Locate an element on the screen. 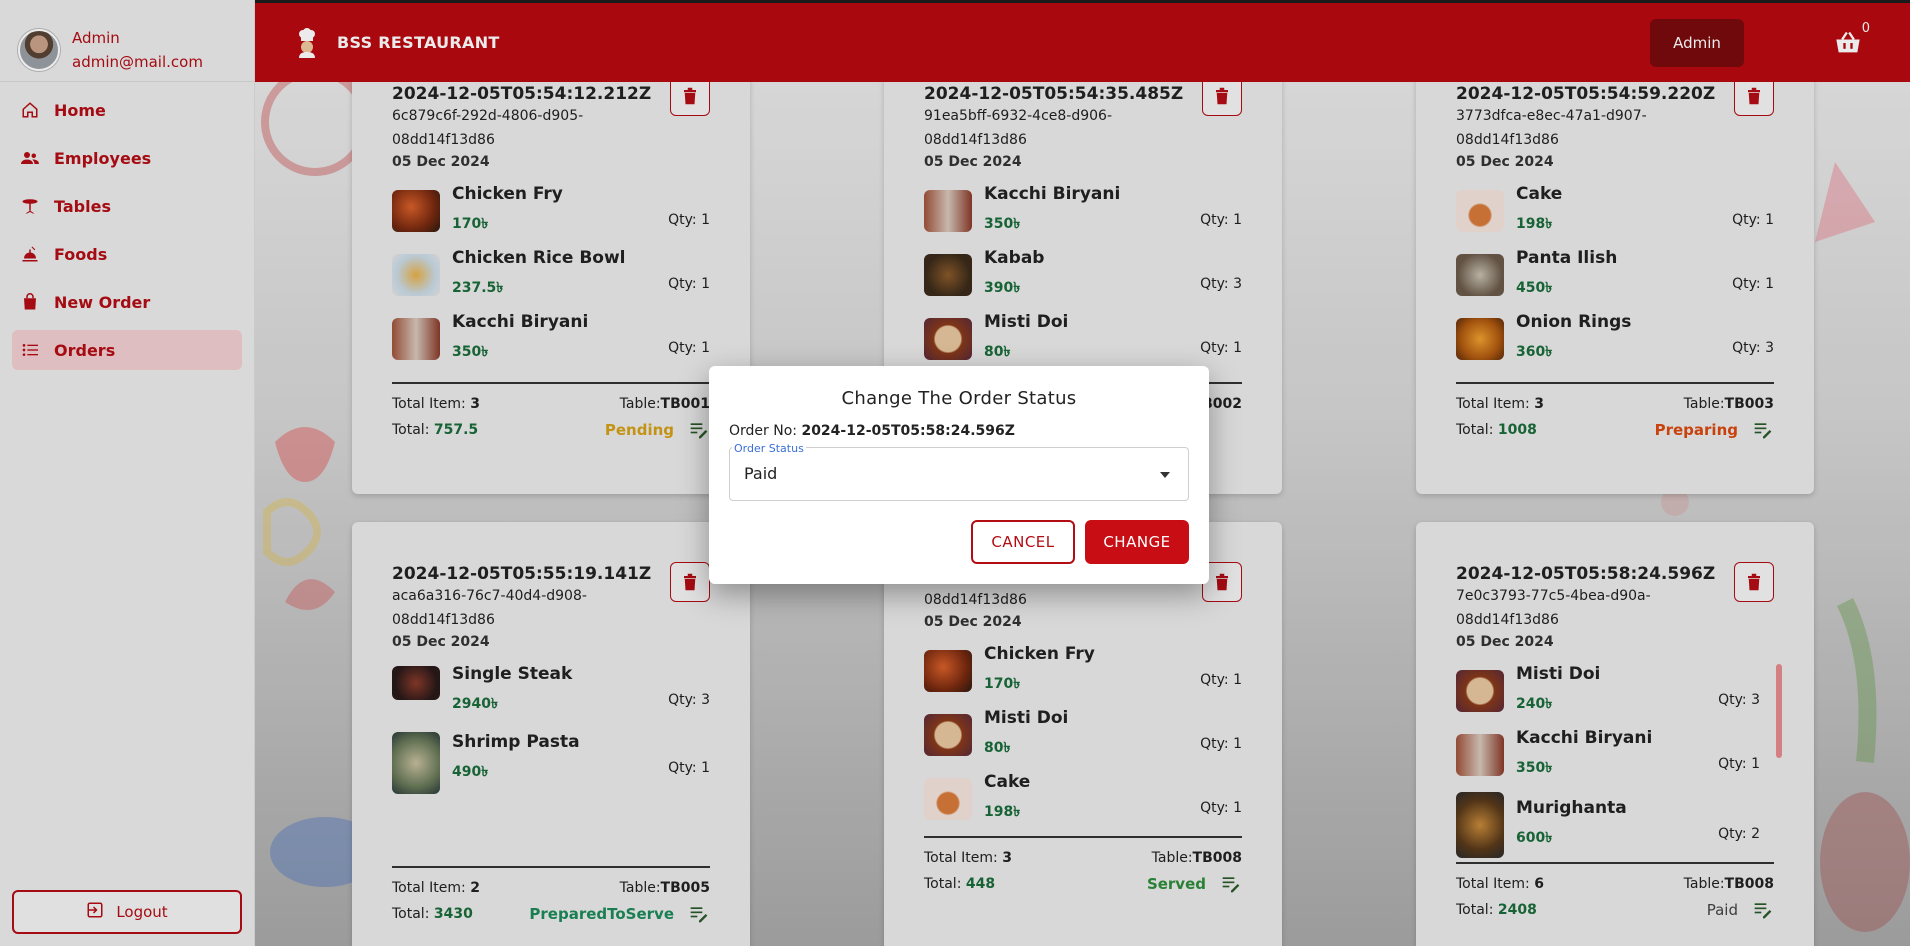 Image resolution: width=1910 pixels, height=946 pixels. order-no-value: 2024-12-05T05:58:24.596Z is located at coordinates (908, 431).